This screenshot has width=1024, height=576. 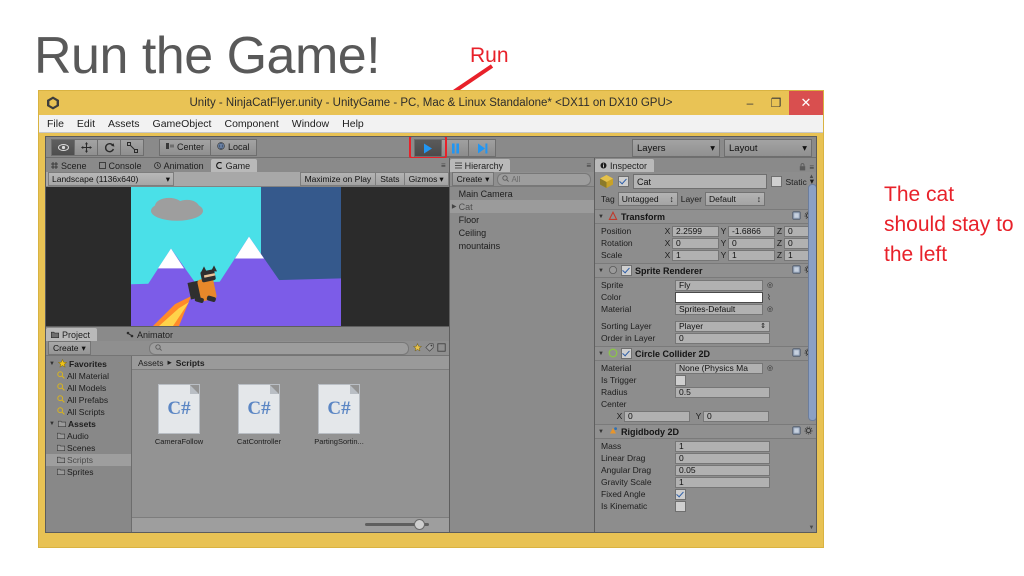 I want to click on field-x: 0, so click(x=695, y=243).